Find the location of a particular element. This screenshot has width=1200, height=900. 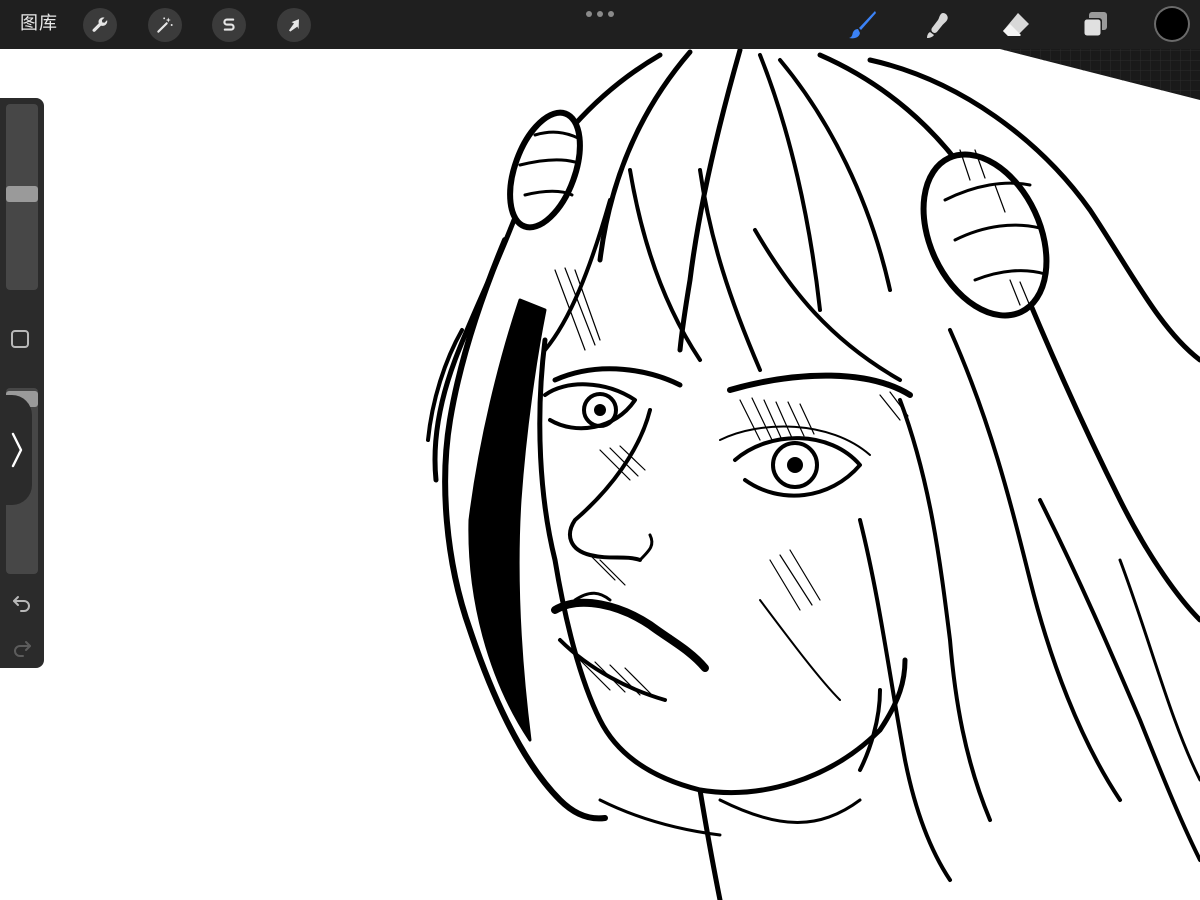

modify-button is located at coordinates (20, 339).